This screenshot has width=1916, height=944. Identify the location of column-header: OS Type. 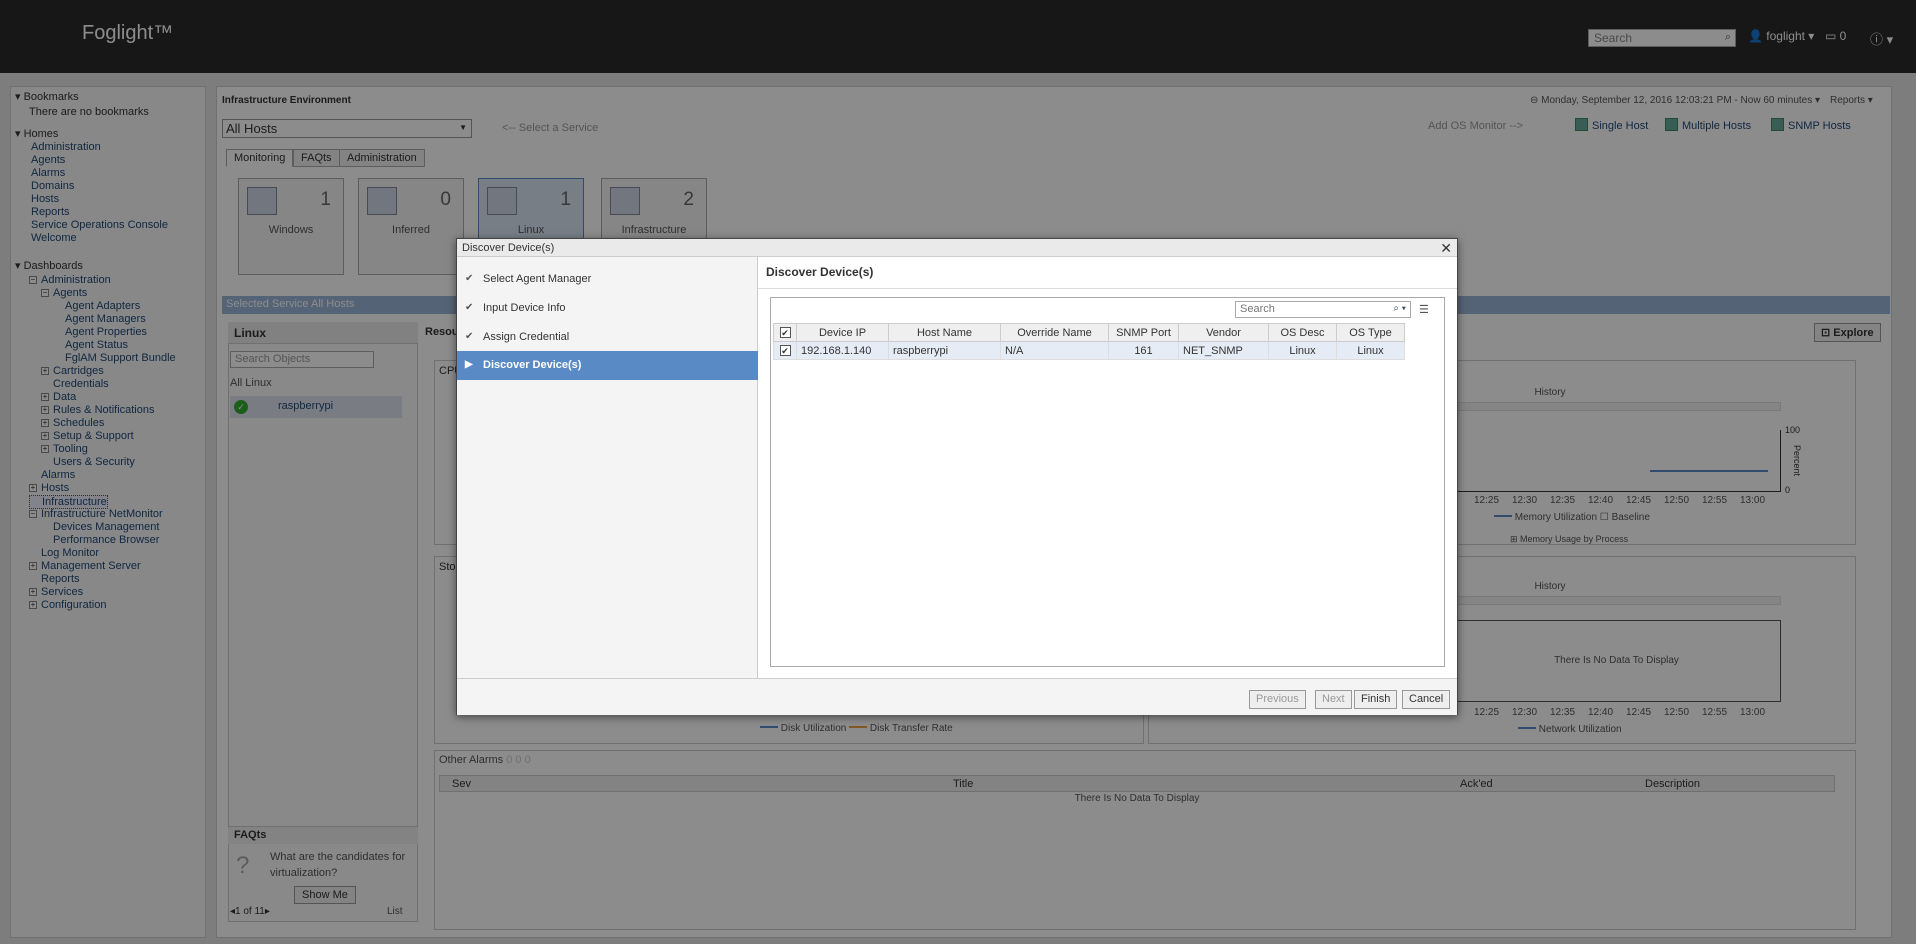
(1370, 332).